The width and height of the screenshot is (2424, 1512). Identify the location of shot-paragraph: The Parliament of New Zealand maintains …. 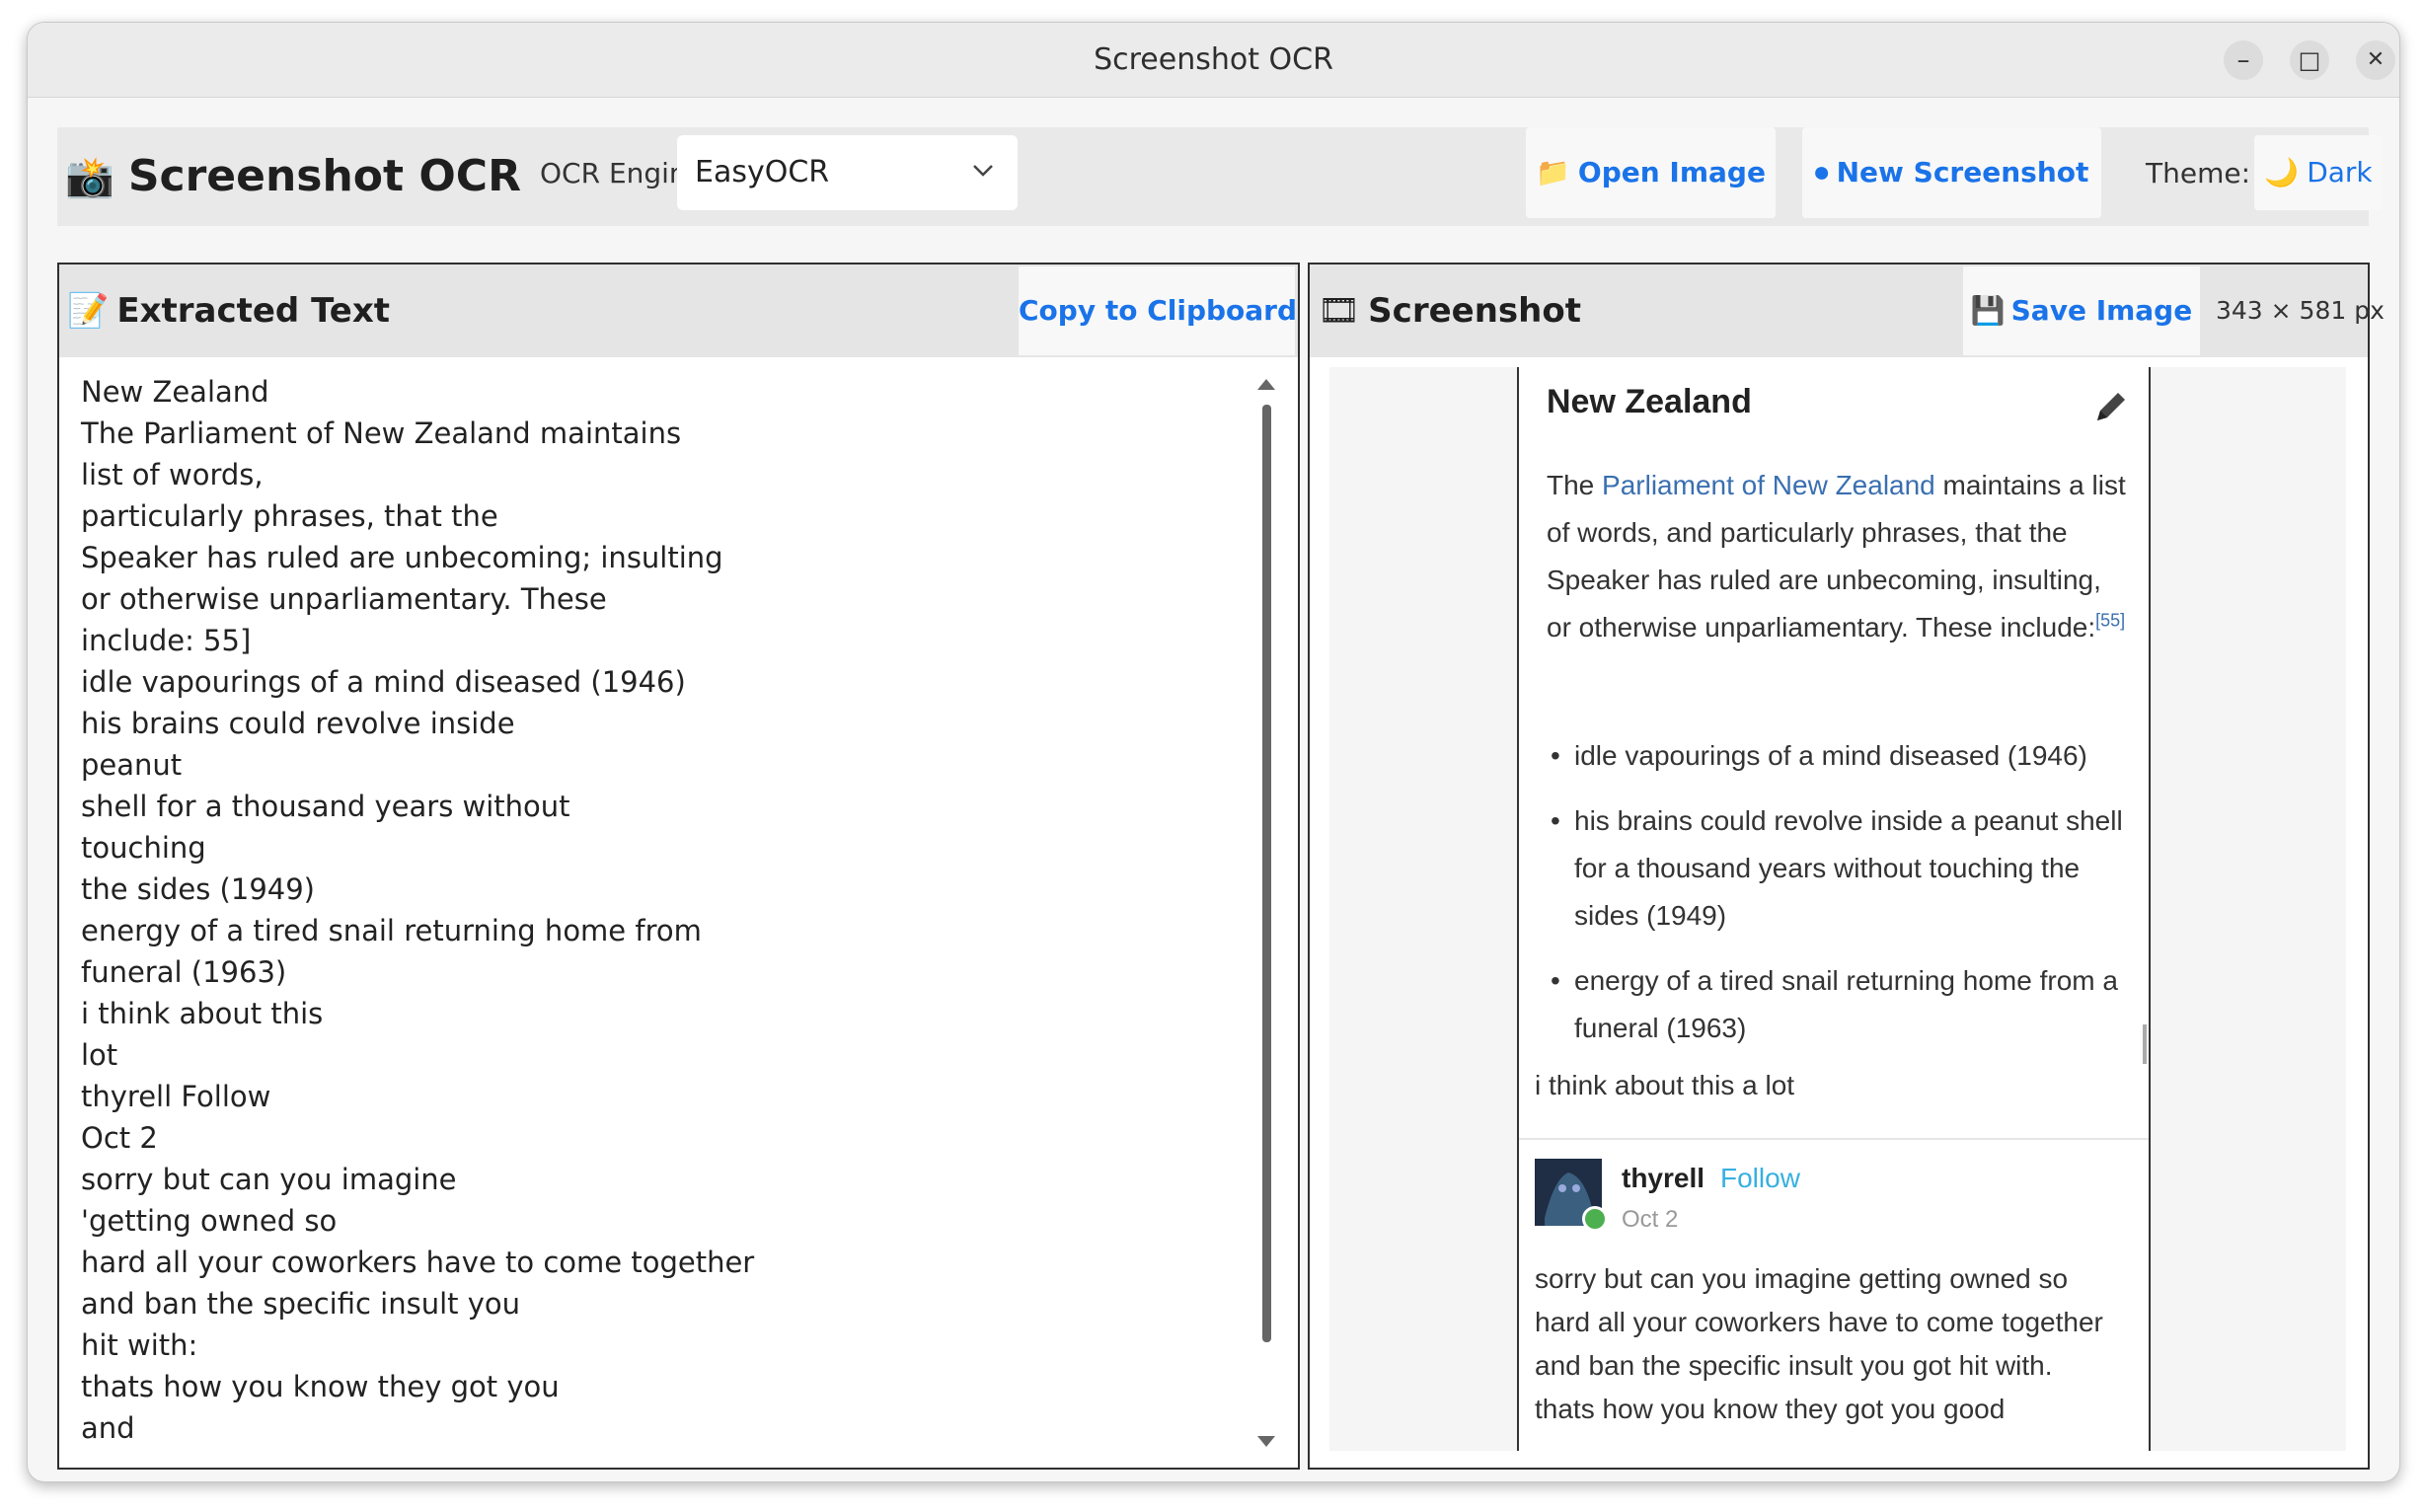
(1838, 556).